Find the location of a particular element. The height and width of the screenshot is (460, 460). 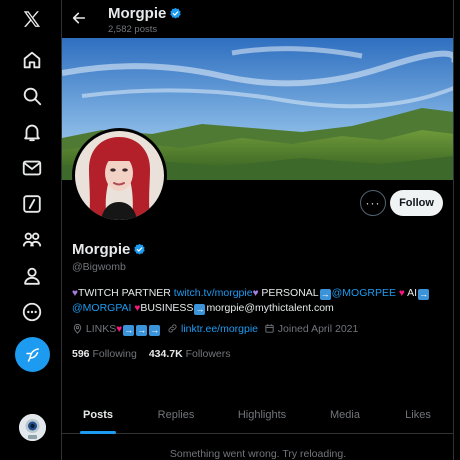

business-email: morgpie@mythictalent.com is located at coordinates (270, 308).